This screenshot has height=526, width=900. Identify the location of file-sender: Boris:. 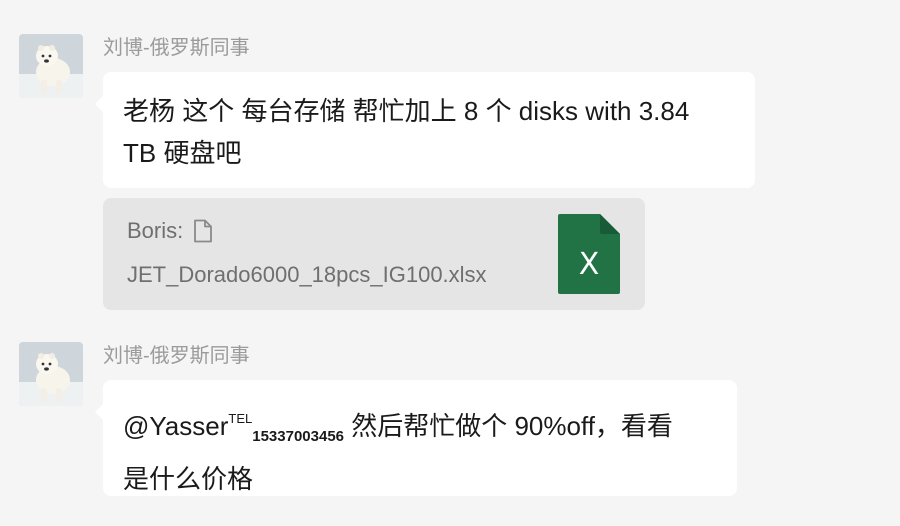
(170, 231).